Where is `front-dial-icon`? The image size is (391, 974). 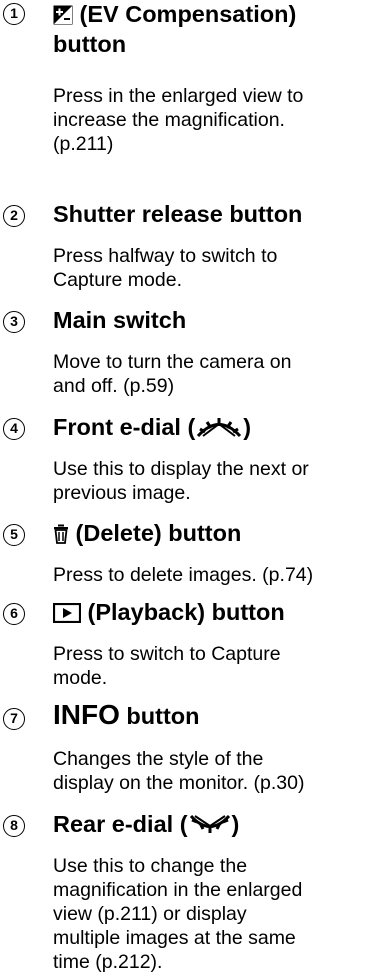 front-dial-icon is located at coordinates (219, 430).